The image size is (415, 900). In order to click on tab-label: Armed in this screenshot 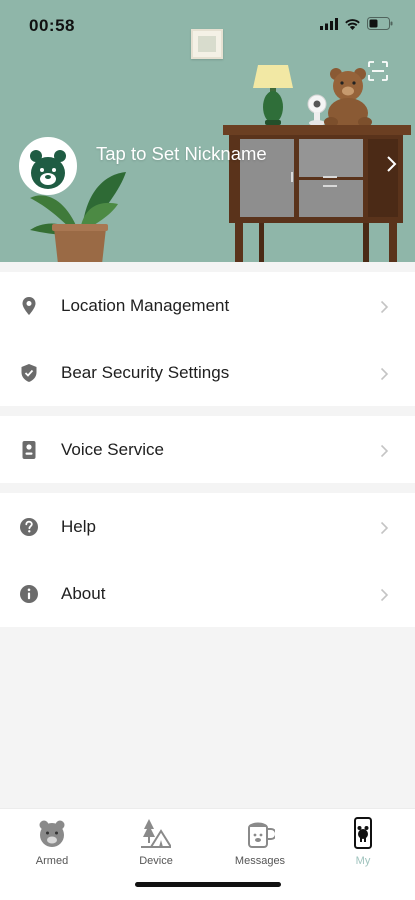, I will do `click(52, 861)`.